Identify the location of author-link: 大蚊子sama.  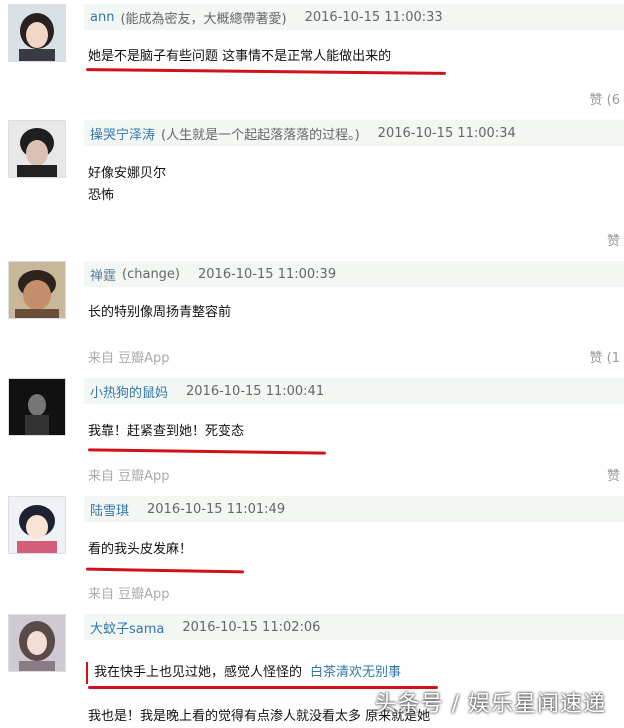
(127, 627).